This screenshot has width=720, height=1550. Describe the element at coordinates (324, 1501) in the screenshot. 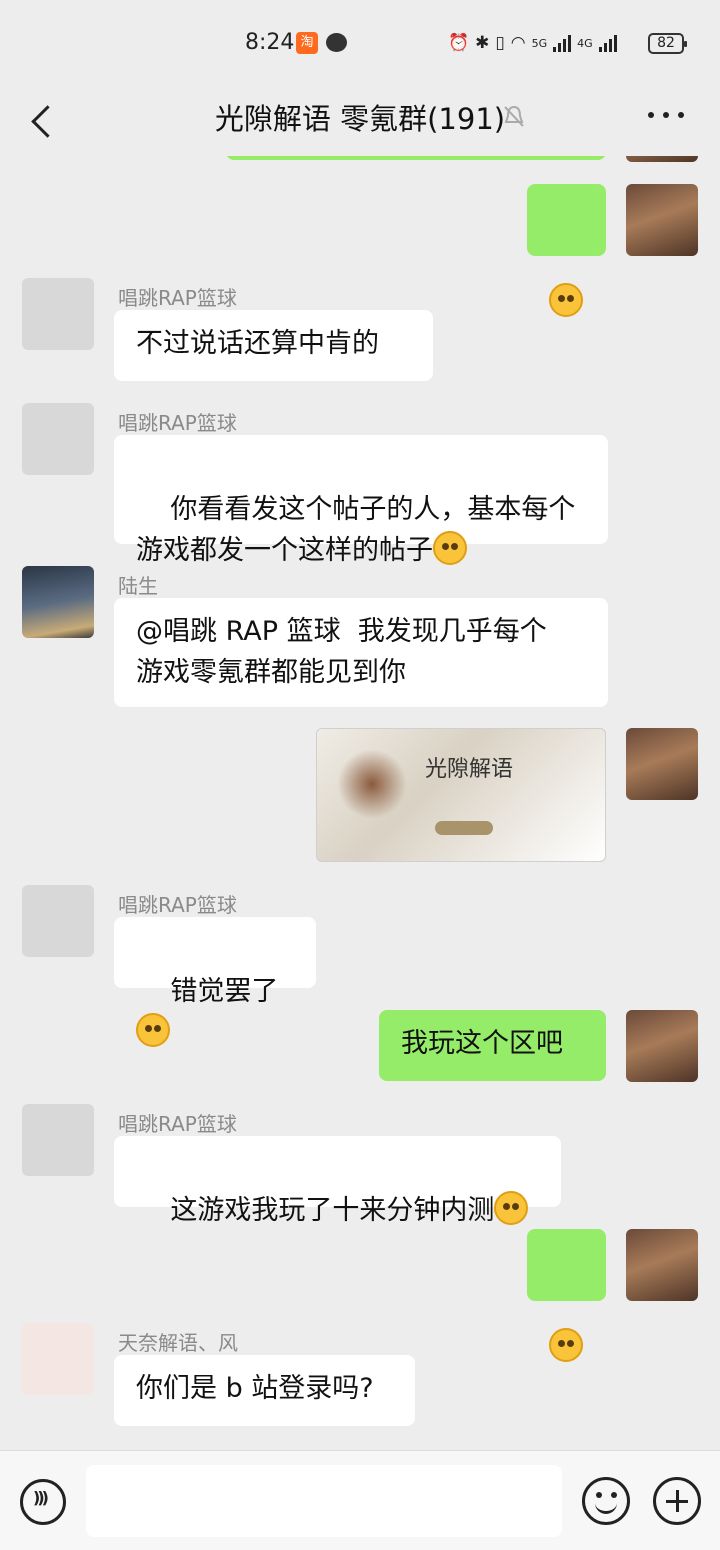

I see `message-input` at that location.